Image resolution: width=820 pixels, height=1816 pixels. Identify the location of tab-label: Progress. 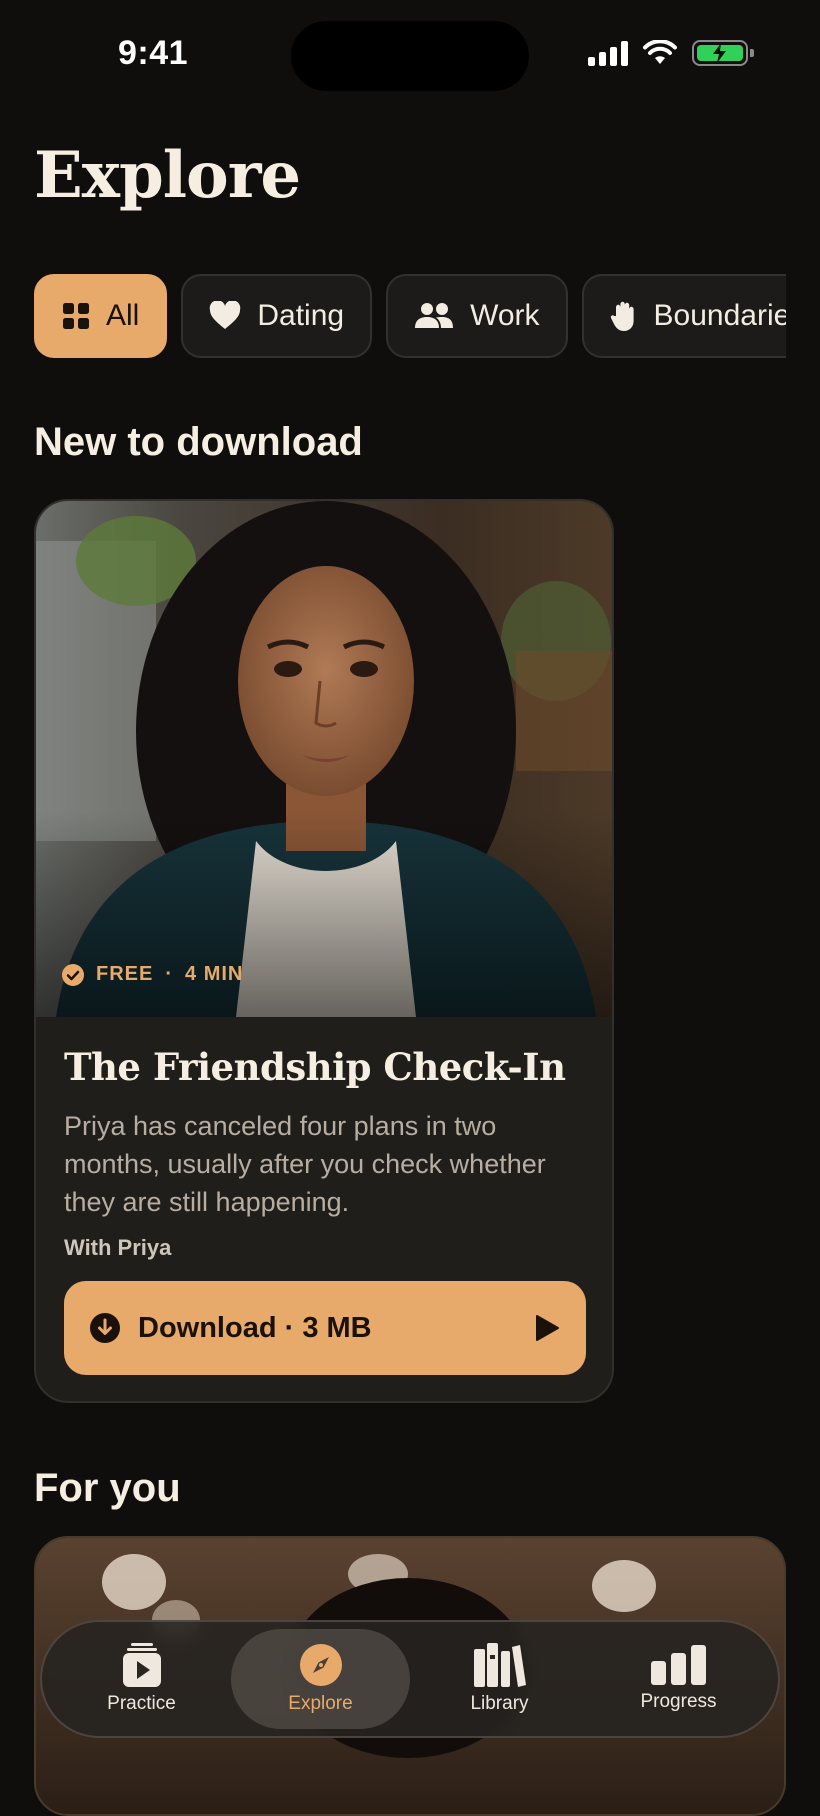
(678, 1701).